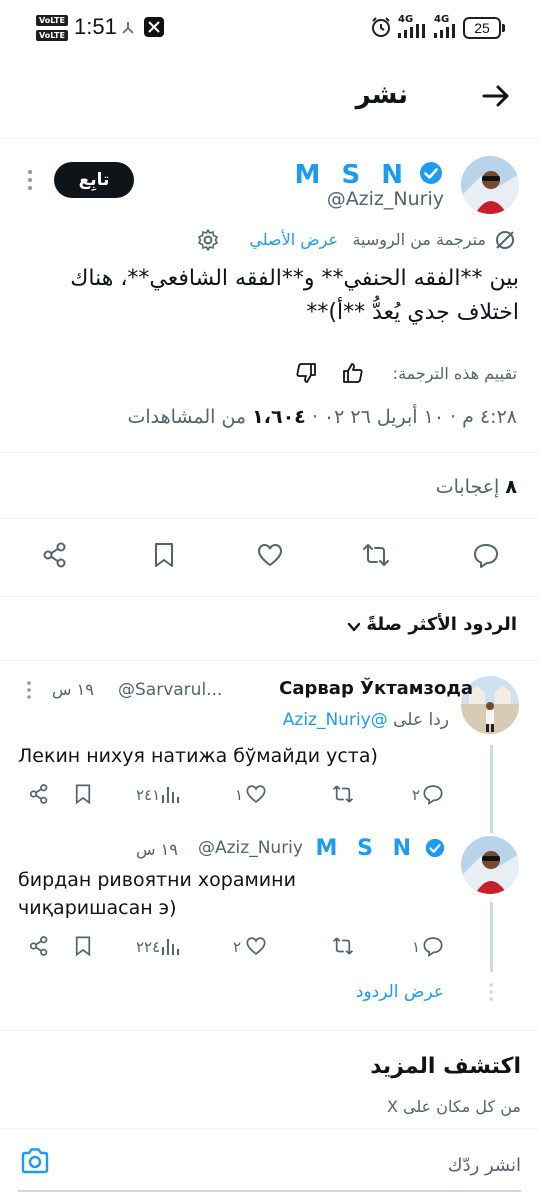 This screenshot has width=539, height=1200. Describe the element at coordinates (491, 992) in the screenshot. I see `thread-dots-icon` at that location.